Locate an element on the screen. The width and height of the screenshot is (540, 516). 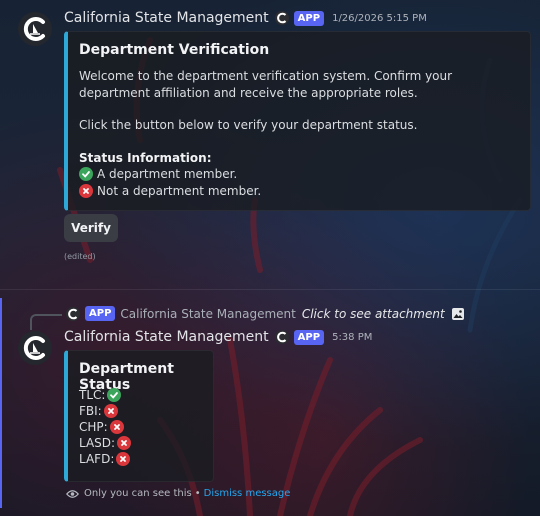
timestamp: 5:38 PM is located at coordinates (352, 337).